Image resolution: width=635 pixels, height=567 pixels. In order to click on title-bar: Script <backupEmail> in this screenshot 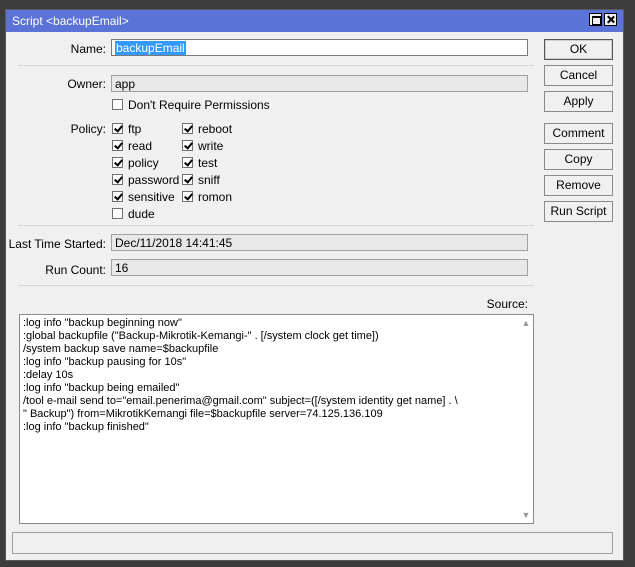, I will do `click(314, 21)`.